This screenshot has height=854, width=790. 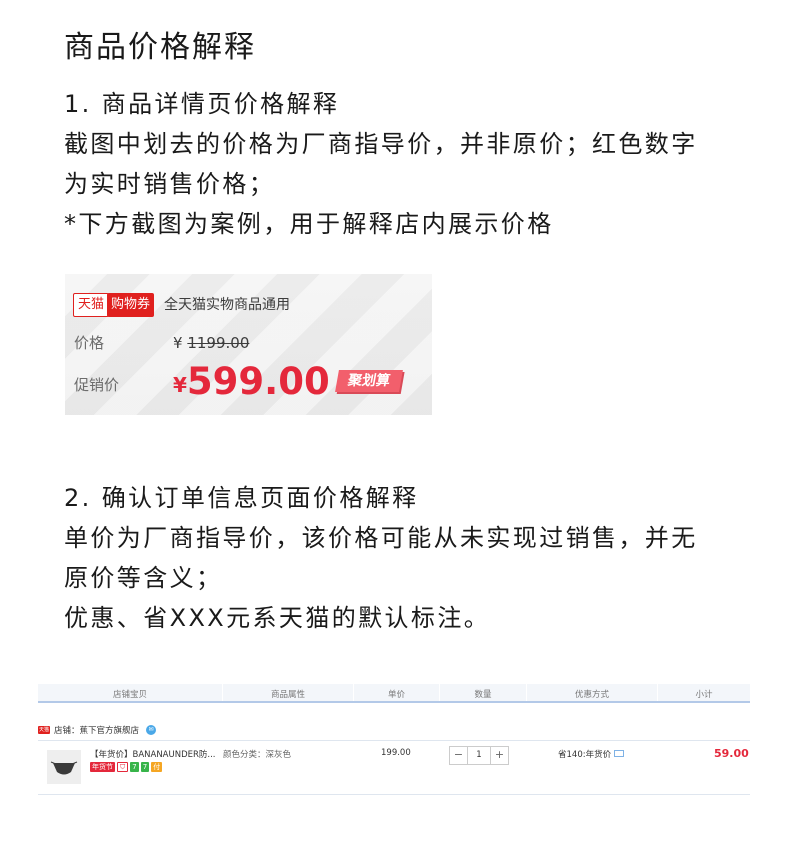 I want to click on section2-line: 优惠、省XXX元系天猫的默认标注。, so click(x=277, y=618).